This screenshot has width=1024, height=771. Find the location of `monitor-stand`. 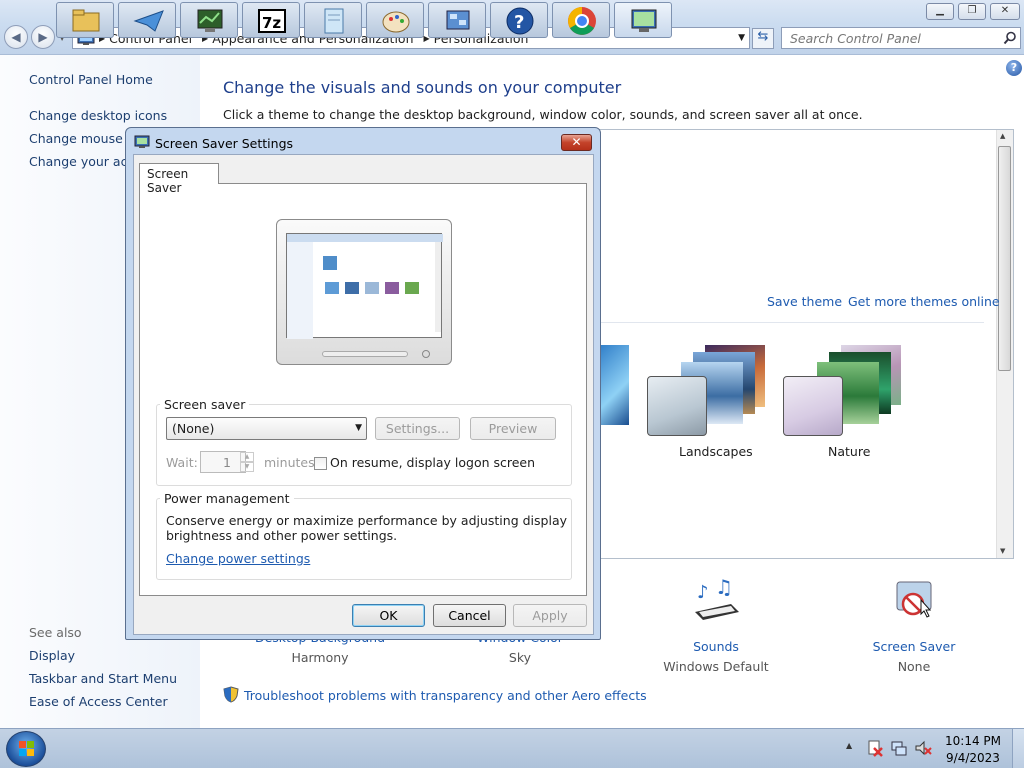

monitor-stand is located at coordinates (365, 354).